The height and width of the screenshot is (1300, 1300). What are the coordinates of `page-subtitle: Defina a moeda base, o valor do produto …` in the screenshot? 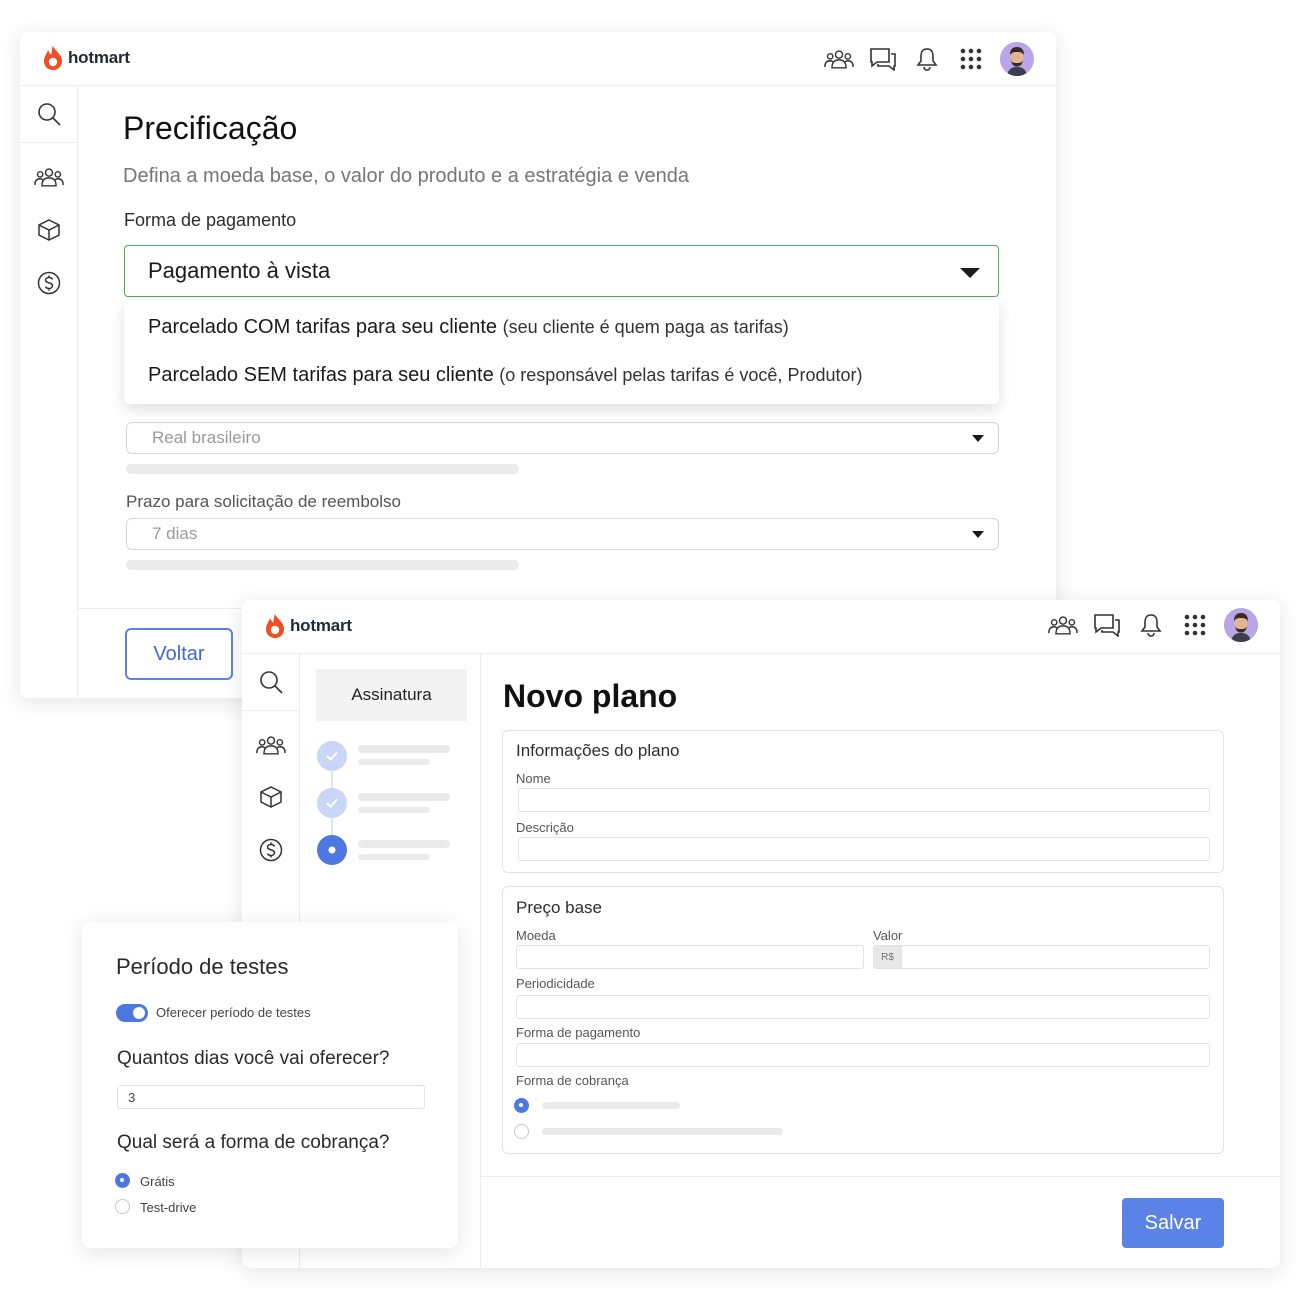 It's located at (406, 176).